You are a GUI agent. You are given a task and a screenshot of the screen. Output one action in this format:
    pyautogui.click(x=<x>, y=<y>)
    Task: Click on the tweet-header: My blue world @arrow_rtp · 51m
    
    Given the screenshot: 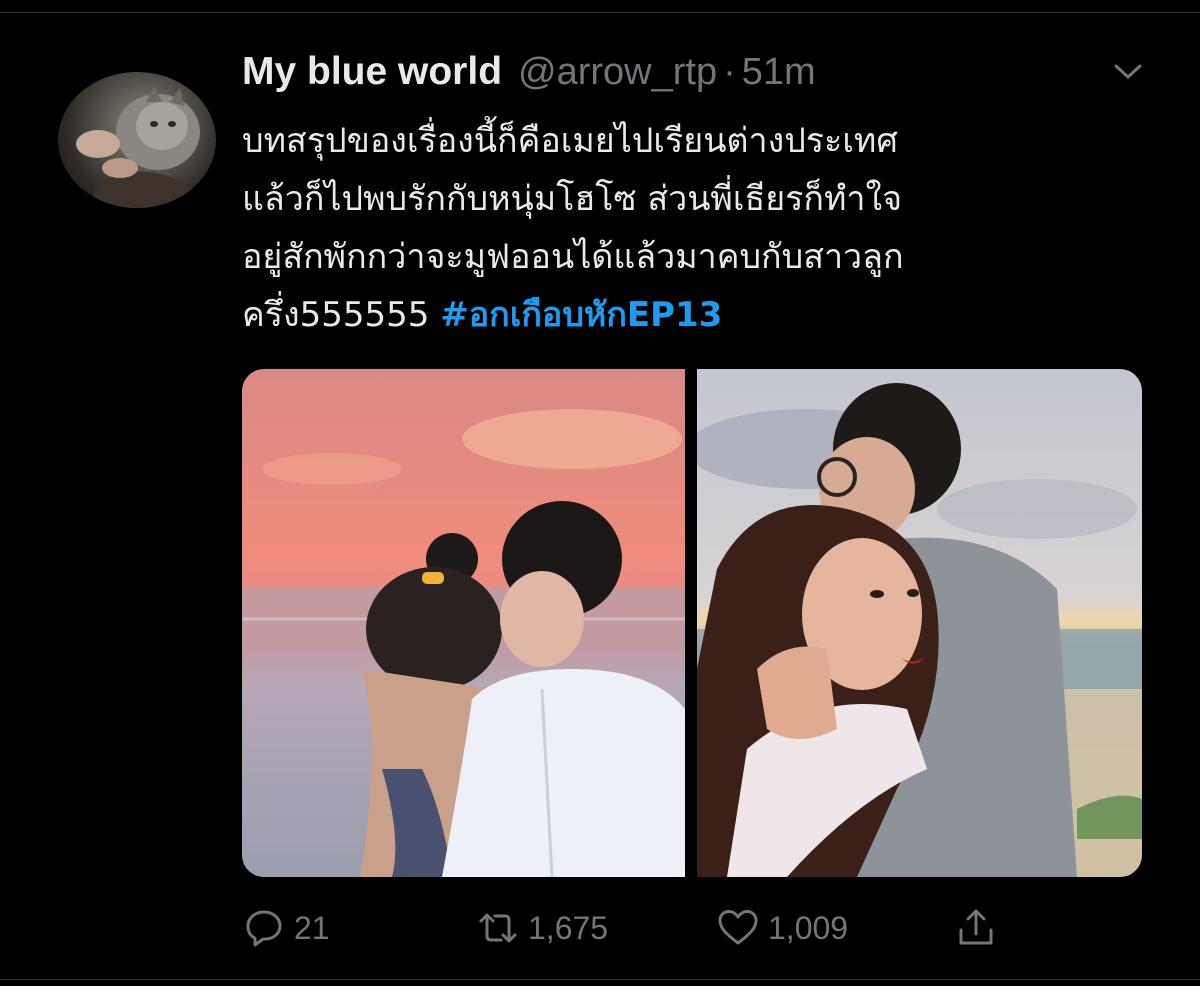 What is the action you would take?
    pyautogui.click(x=529, y=72)
    